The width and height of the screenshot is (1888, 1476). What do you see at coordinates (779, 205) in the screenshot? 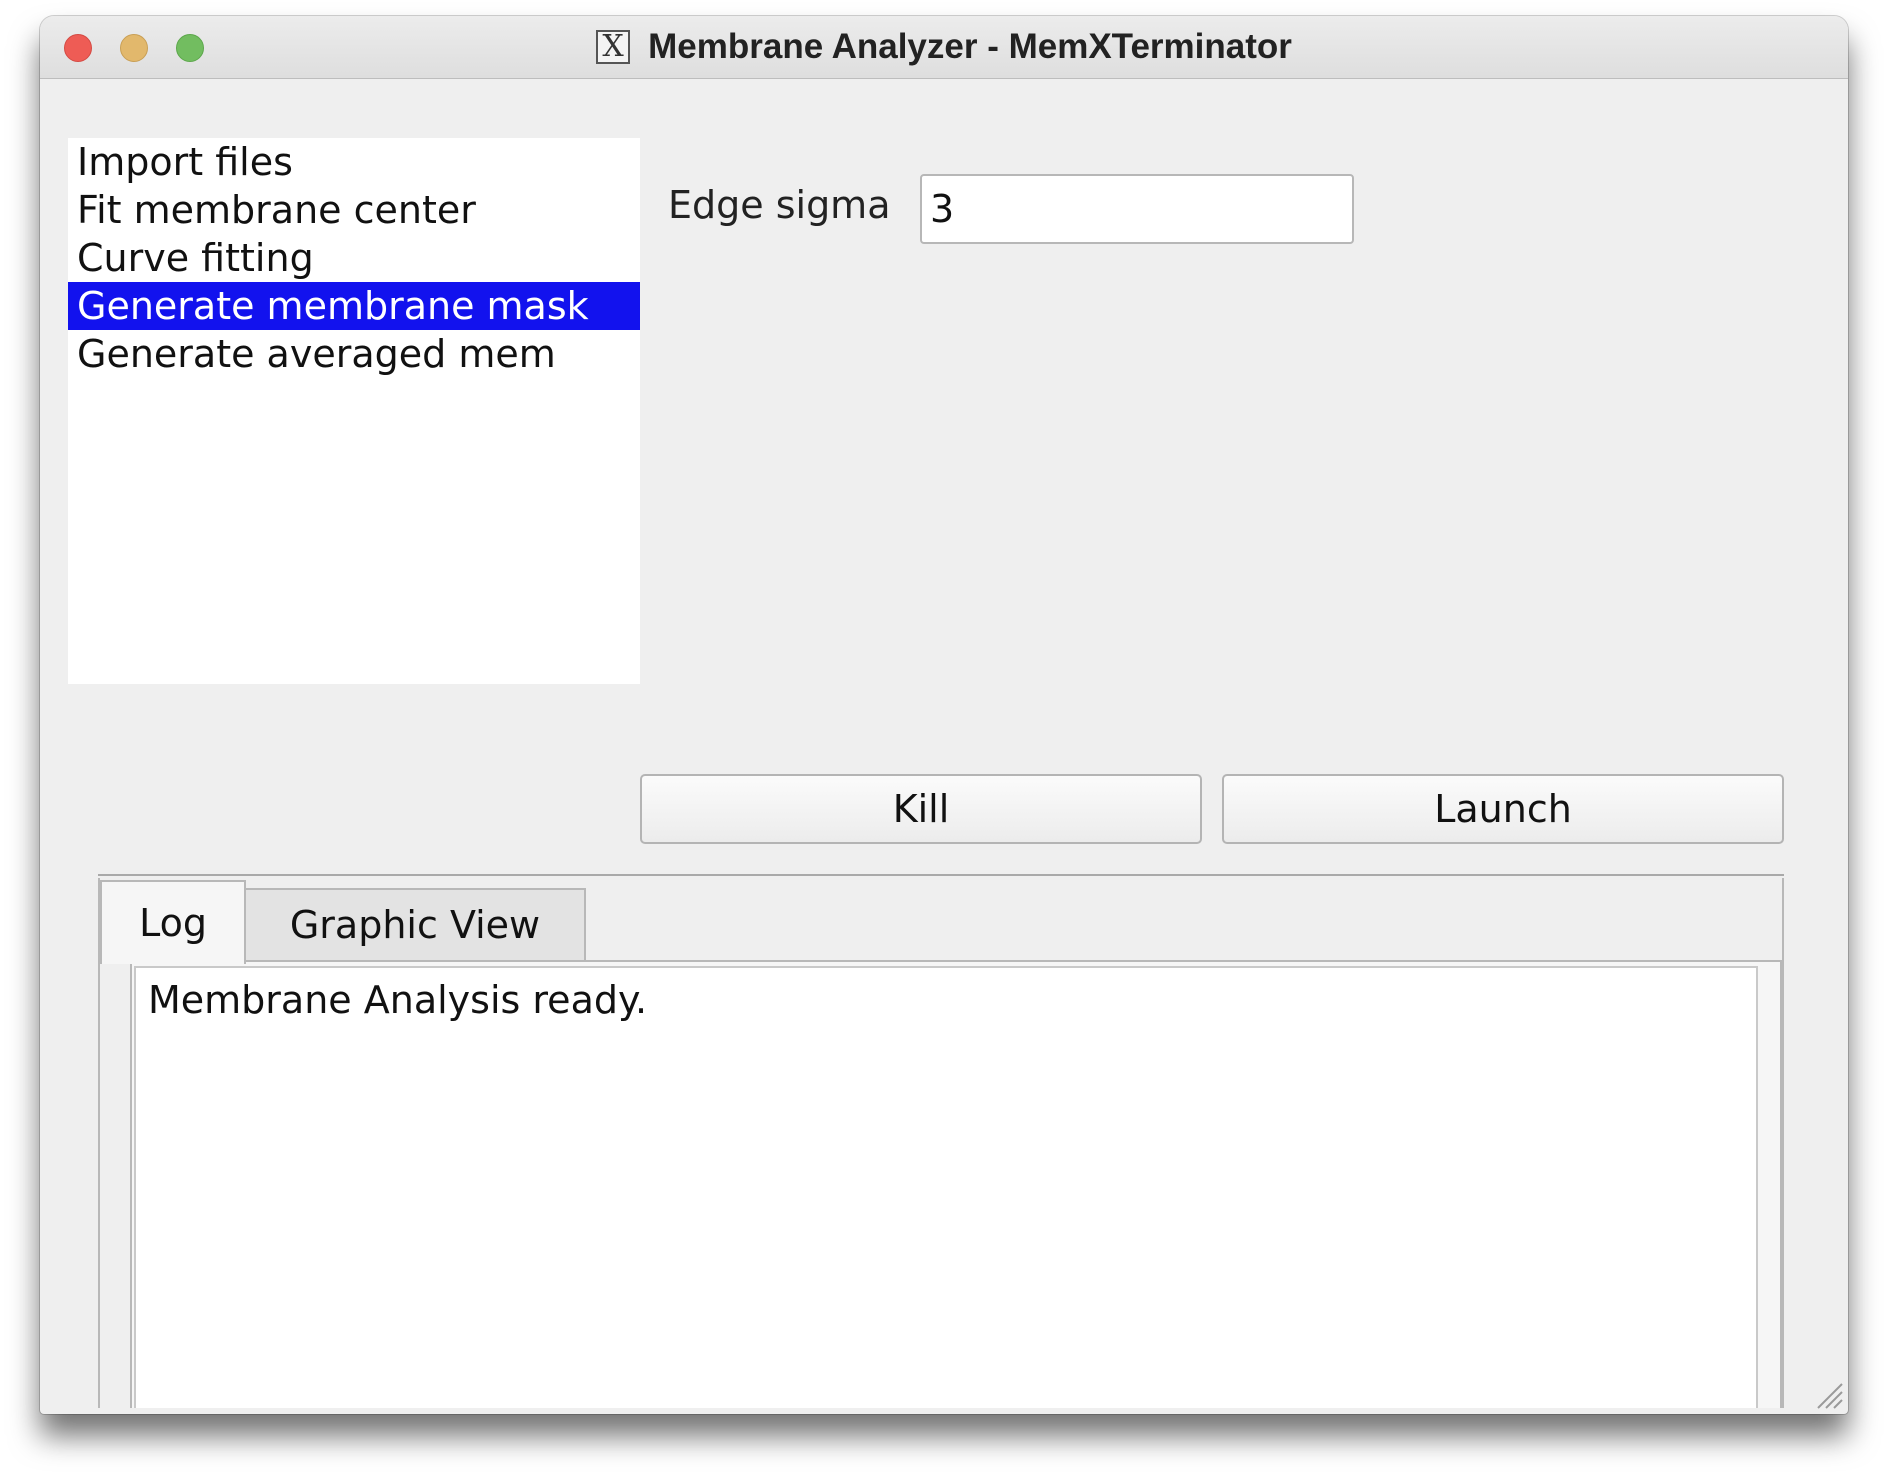
I see `edge-sigma-label: Edge sigma` at bounding box center [779, 205].